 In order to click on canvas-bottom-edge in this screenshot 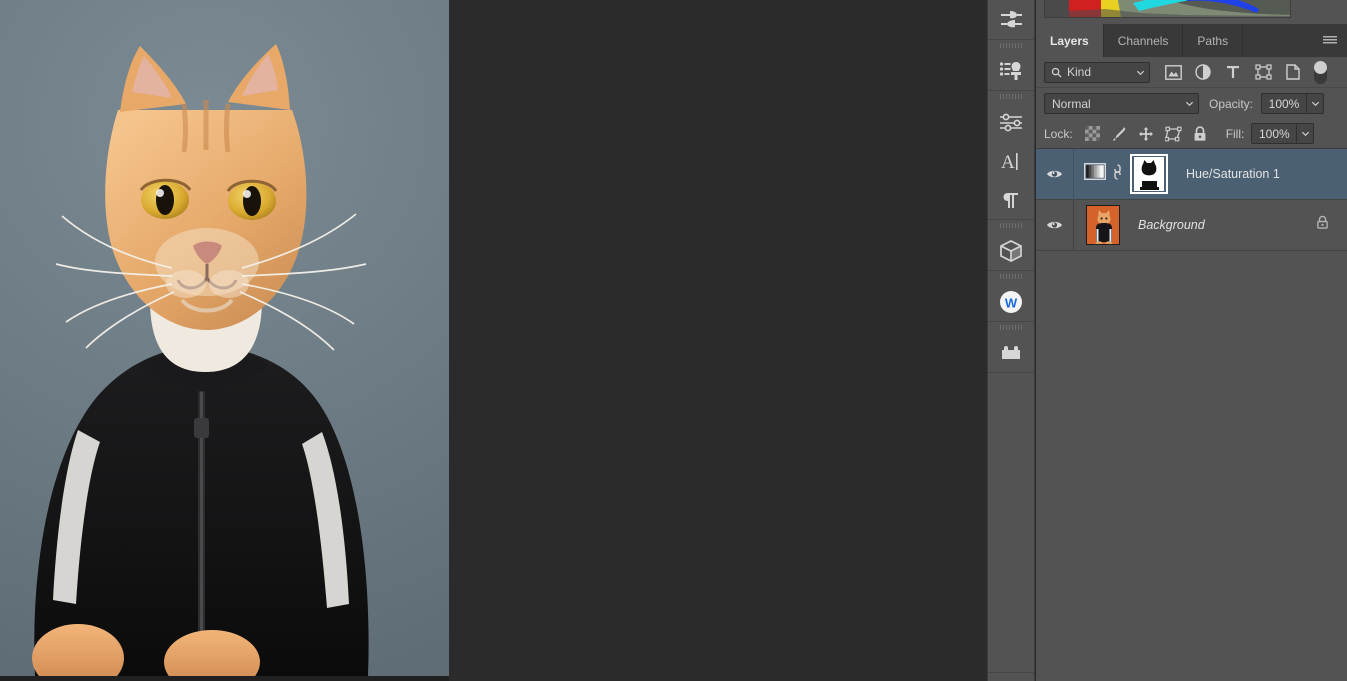, I will do `click(224, 678)`.